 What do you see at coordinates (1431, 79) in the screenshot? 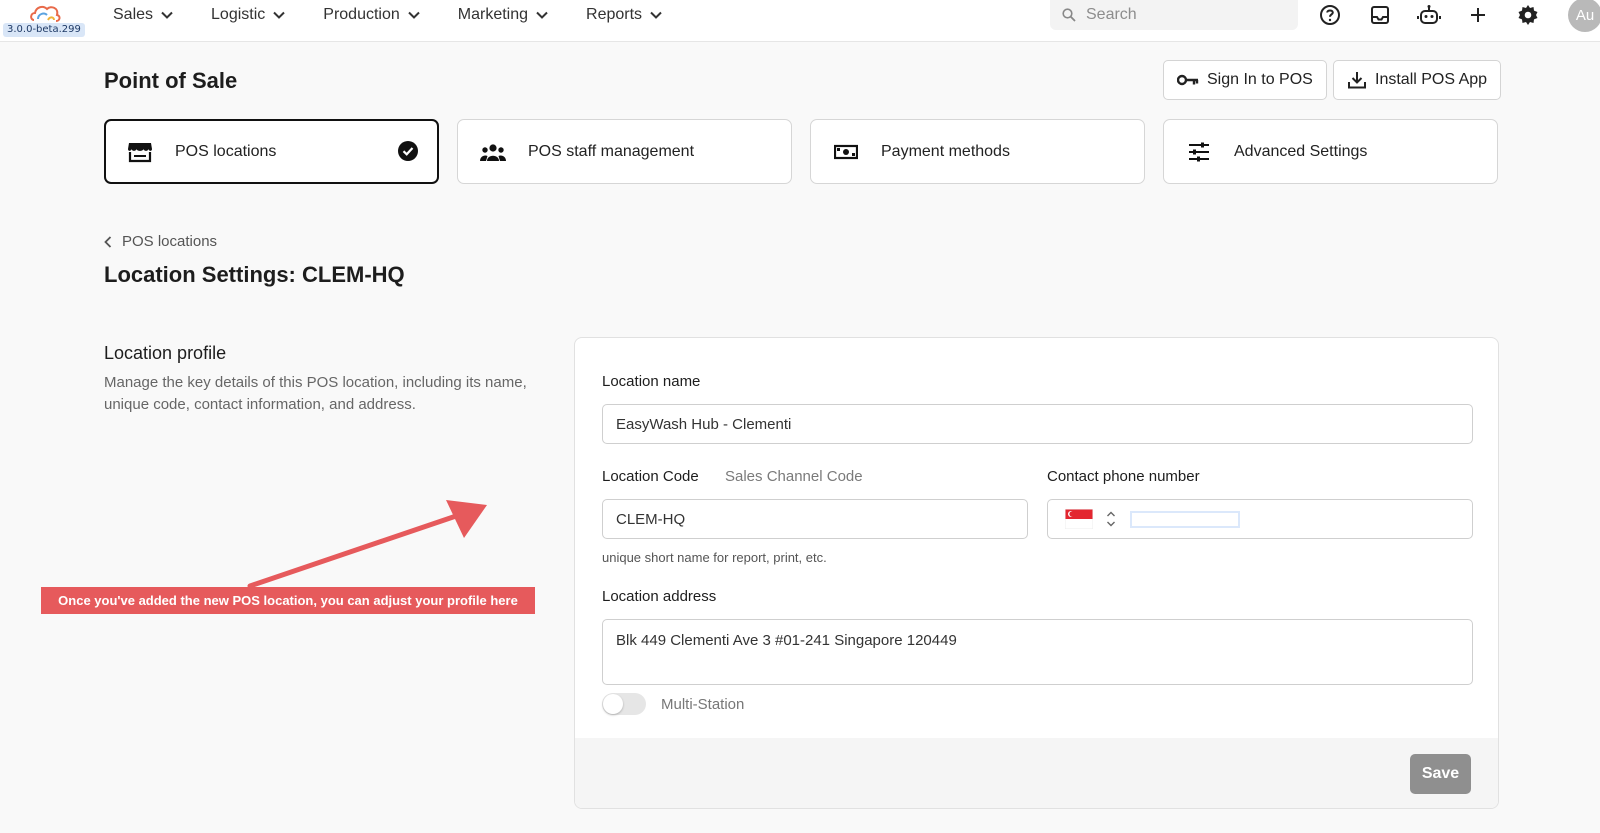
I see `install-pos-app-label: Install POS App` at bounding box center [1431, 79].